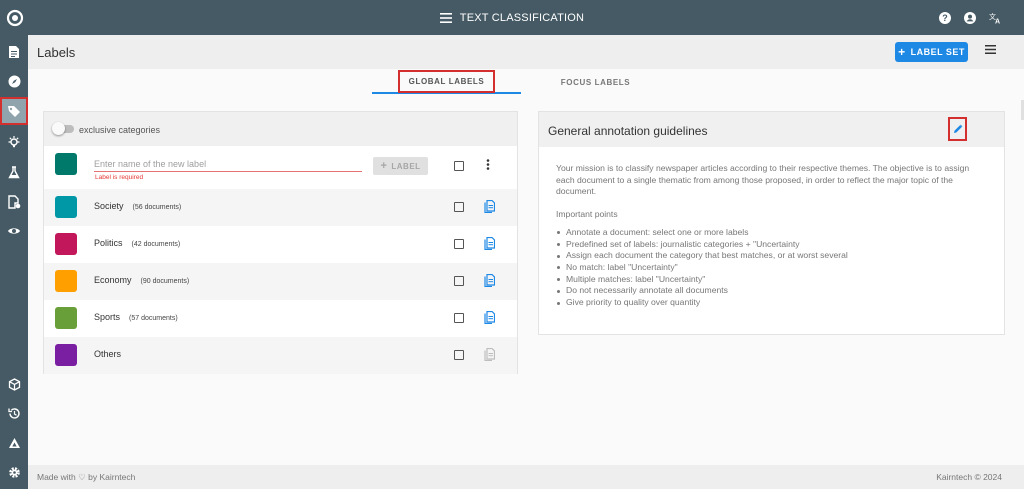 This screenshot has width=1024, height=489. I want to click on edit-pencil-icon, so click(957, 129).